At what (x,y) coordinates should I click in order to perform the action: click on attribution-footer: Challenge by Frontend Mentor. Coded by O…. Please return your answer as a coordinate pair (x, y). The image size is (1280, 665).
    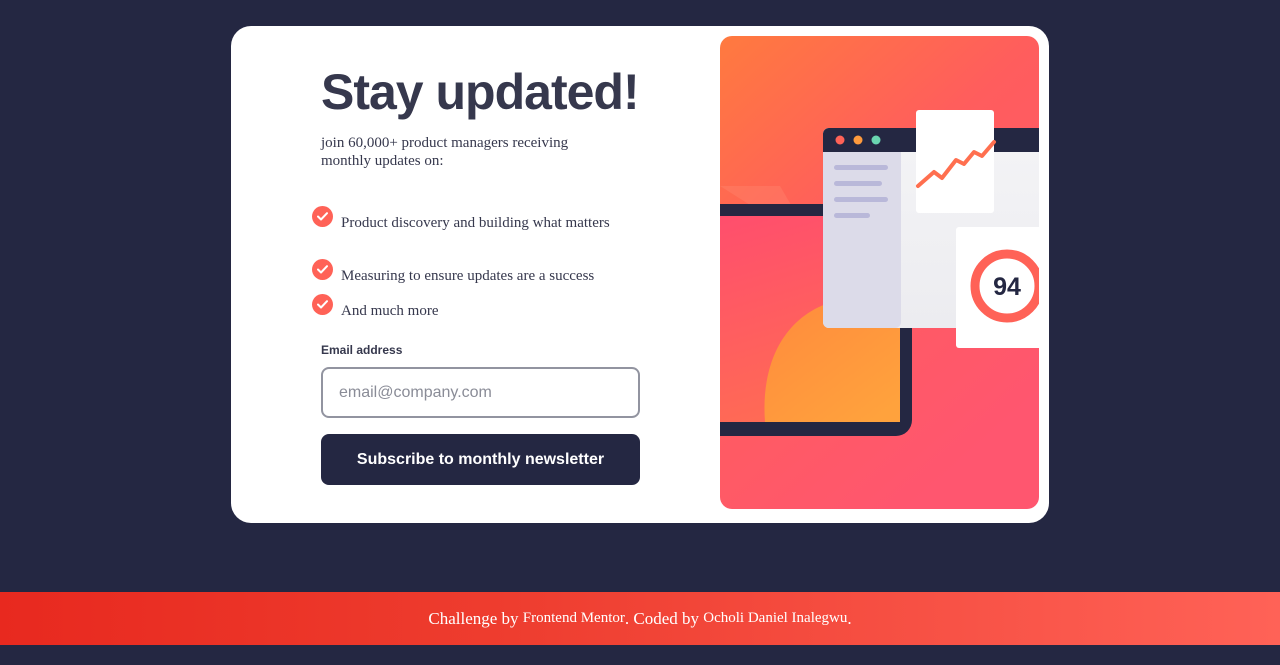
    Looking at the image, I should click on (640, 618).